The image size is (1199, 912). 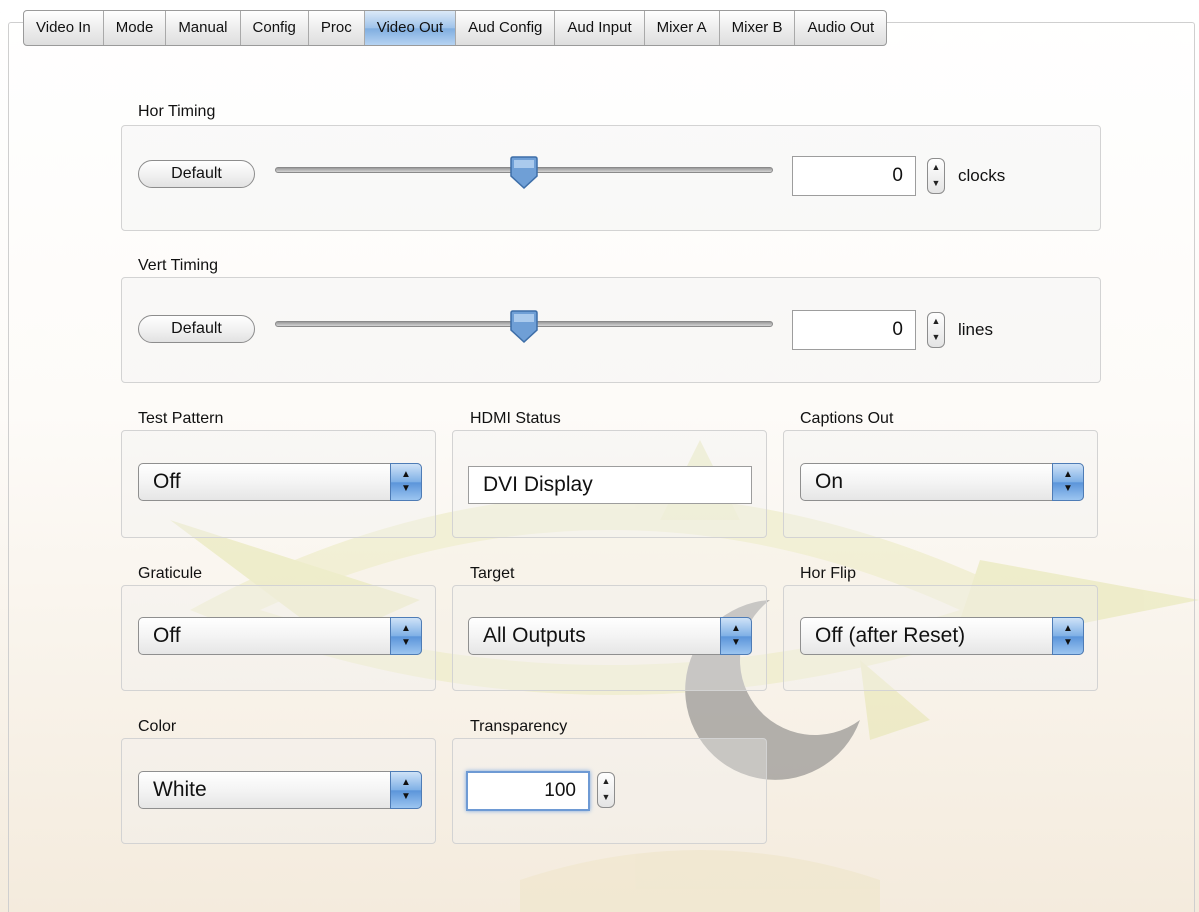 What do you see at coordinates (167, 635) in the screenshot?
I see `graticule-value: Off` at bounding box center [167, 635].